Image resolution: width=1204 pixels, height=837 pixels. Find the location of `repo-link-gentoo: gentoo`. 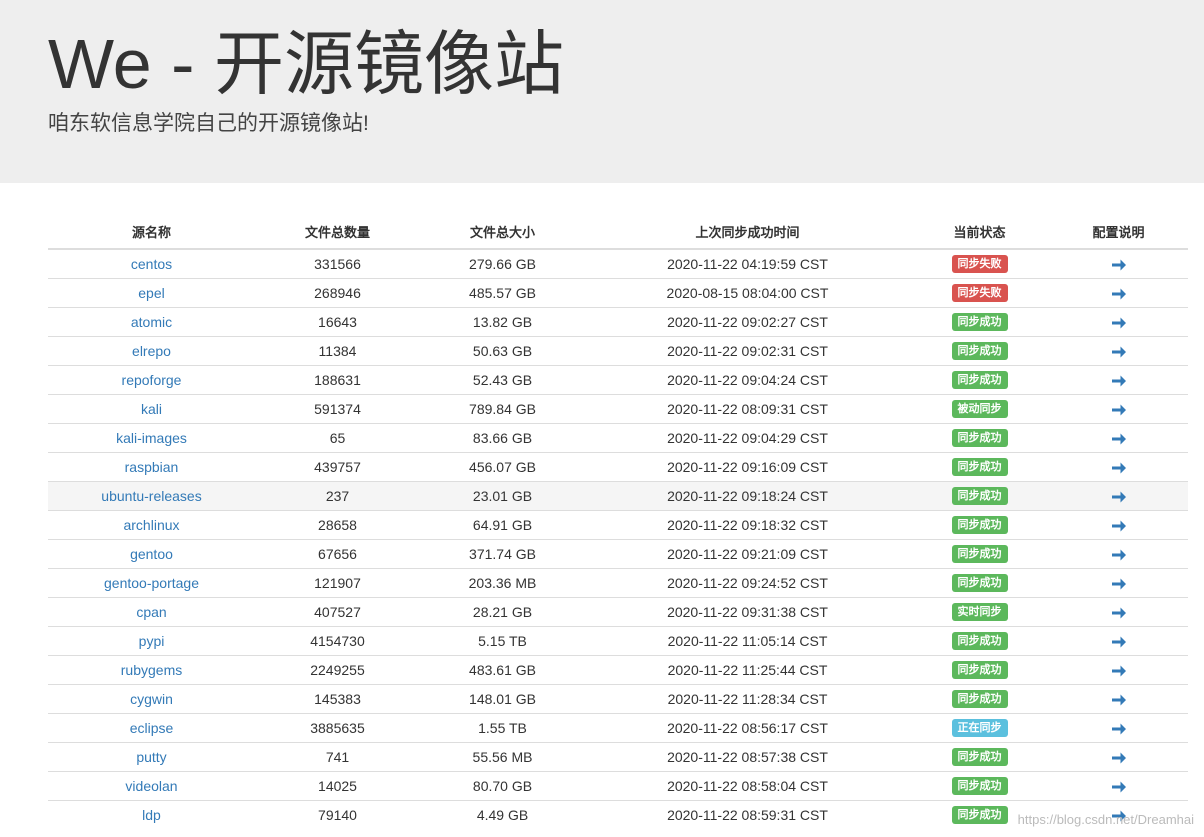

repo-link-gentoo: gentoo is located at coordinates (151, 554).